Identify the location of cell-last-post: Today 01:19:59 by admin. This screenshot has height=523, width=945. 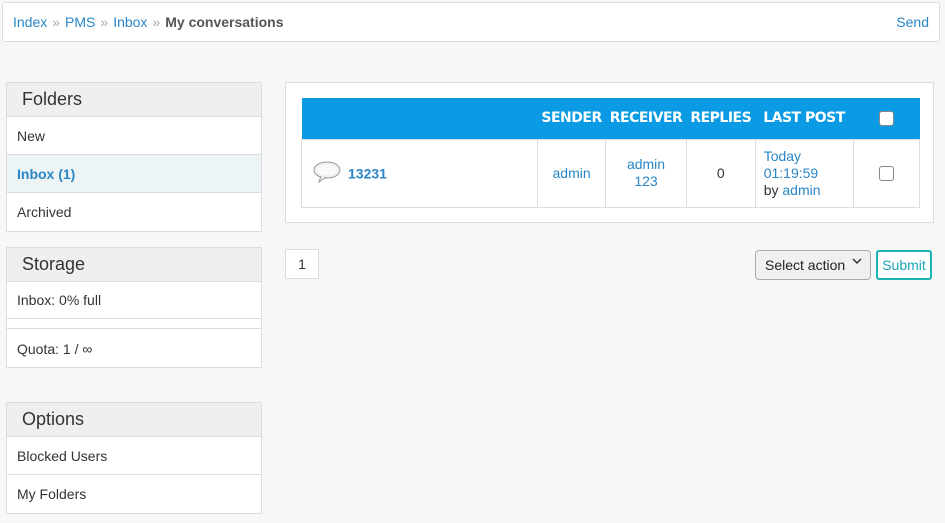
(804, 173).